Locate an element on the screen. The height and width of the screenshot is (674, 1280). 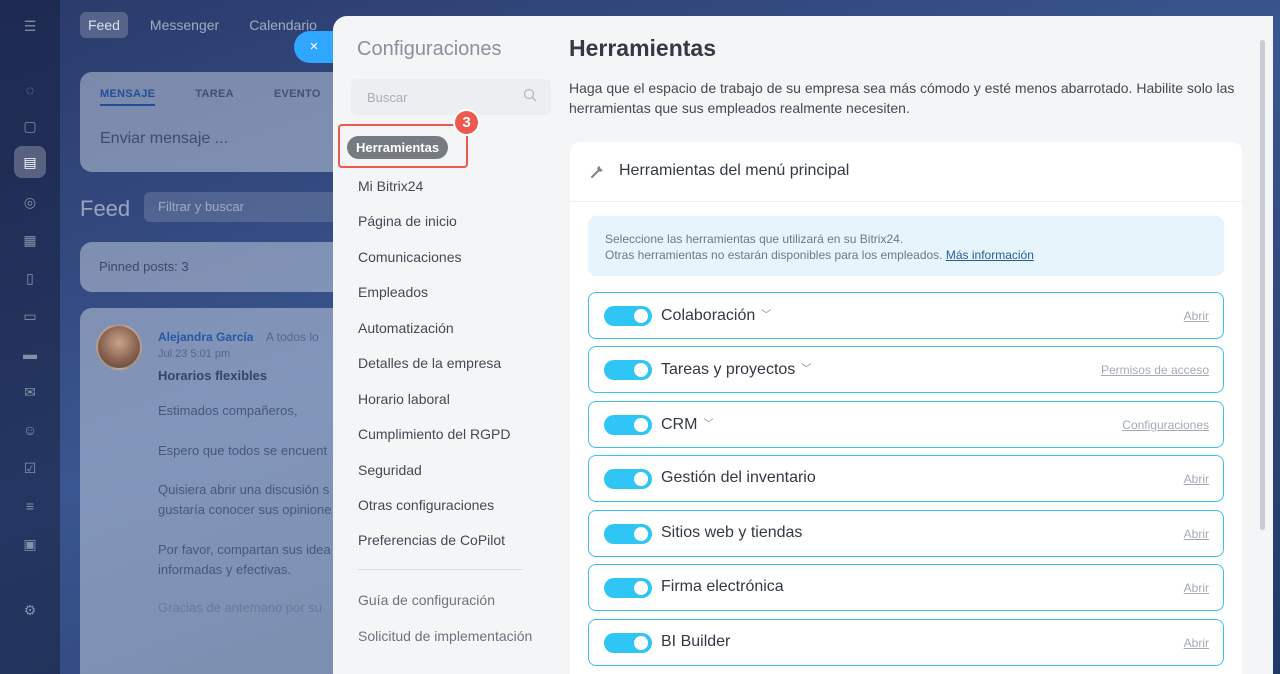
post-text-line: Gracias de antemano por su is located at coordinates (240, 607).